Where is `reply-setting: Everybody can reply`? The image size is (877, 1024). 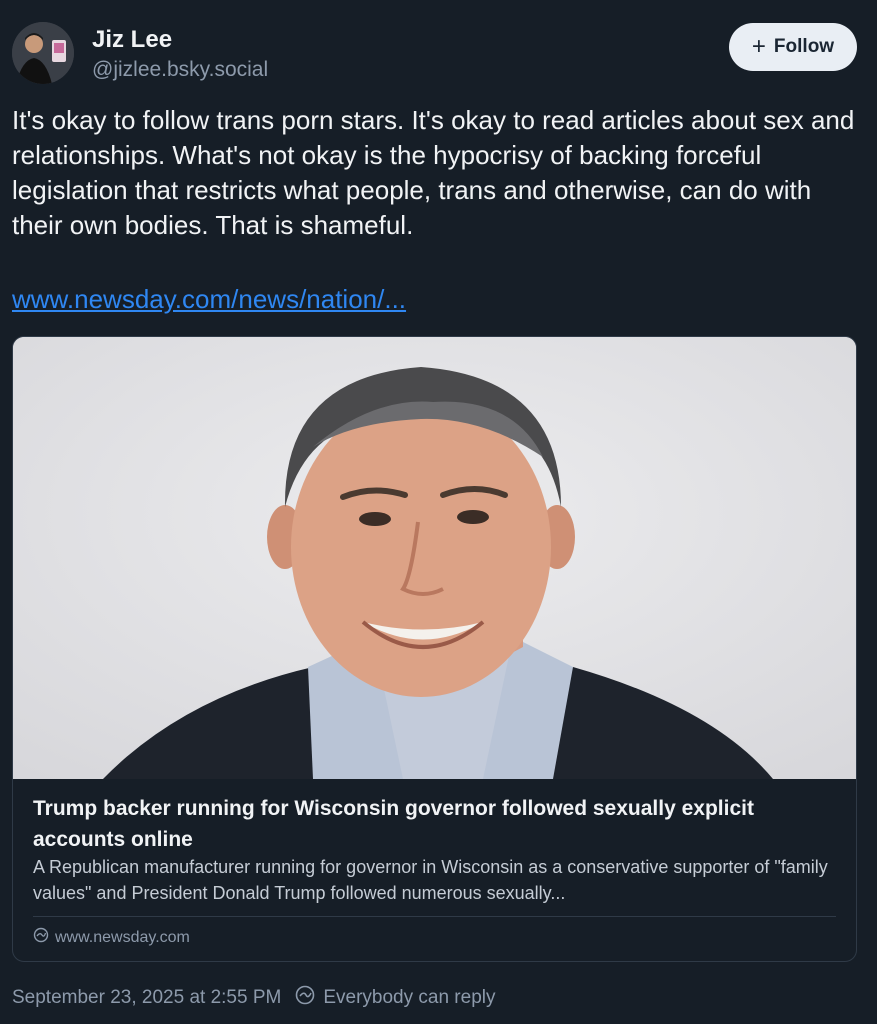 reply-setting: Everybody can reply is located at coordinates (395, 998).